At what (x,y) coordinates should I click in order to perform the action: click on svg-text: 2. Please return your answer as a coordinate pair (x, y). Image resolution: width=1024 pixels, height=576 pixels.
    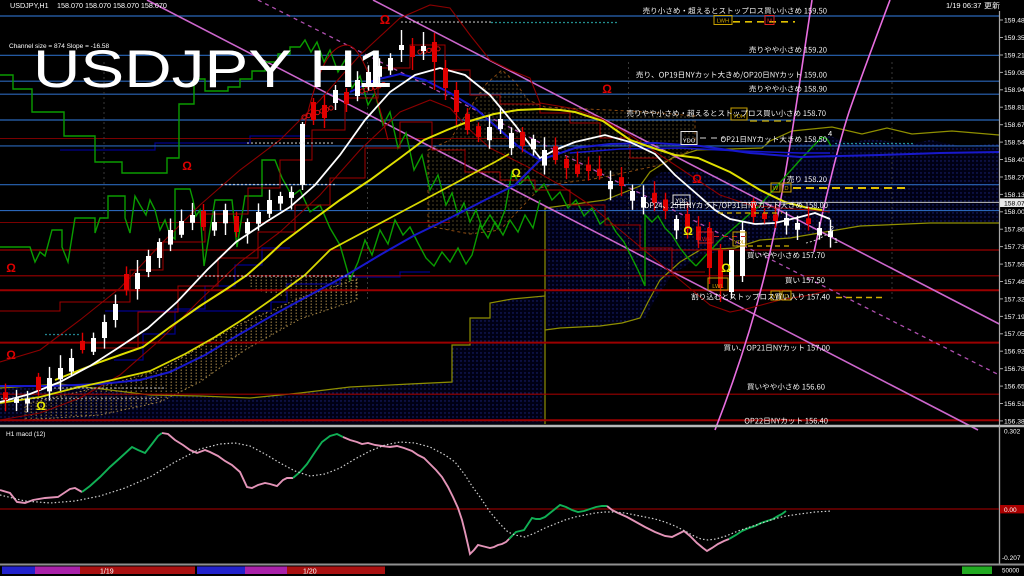
    Looking at the image, I should click on (832, 229).